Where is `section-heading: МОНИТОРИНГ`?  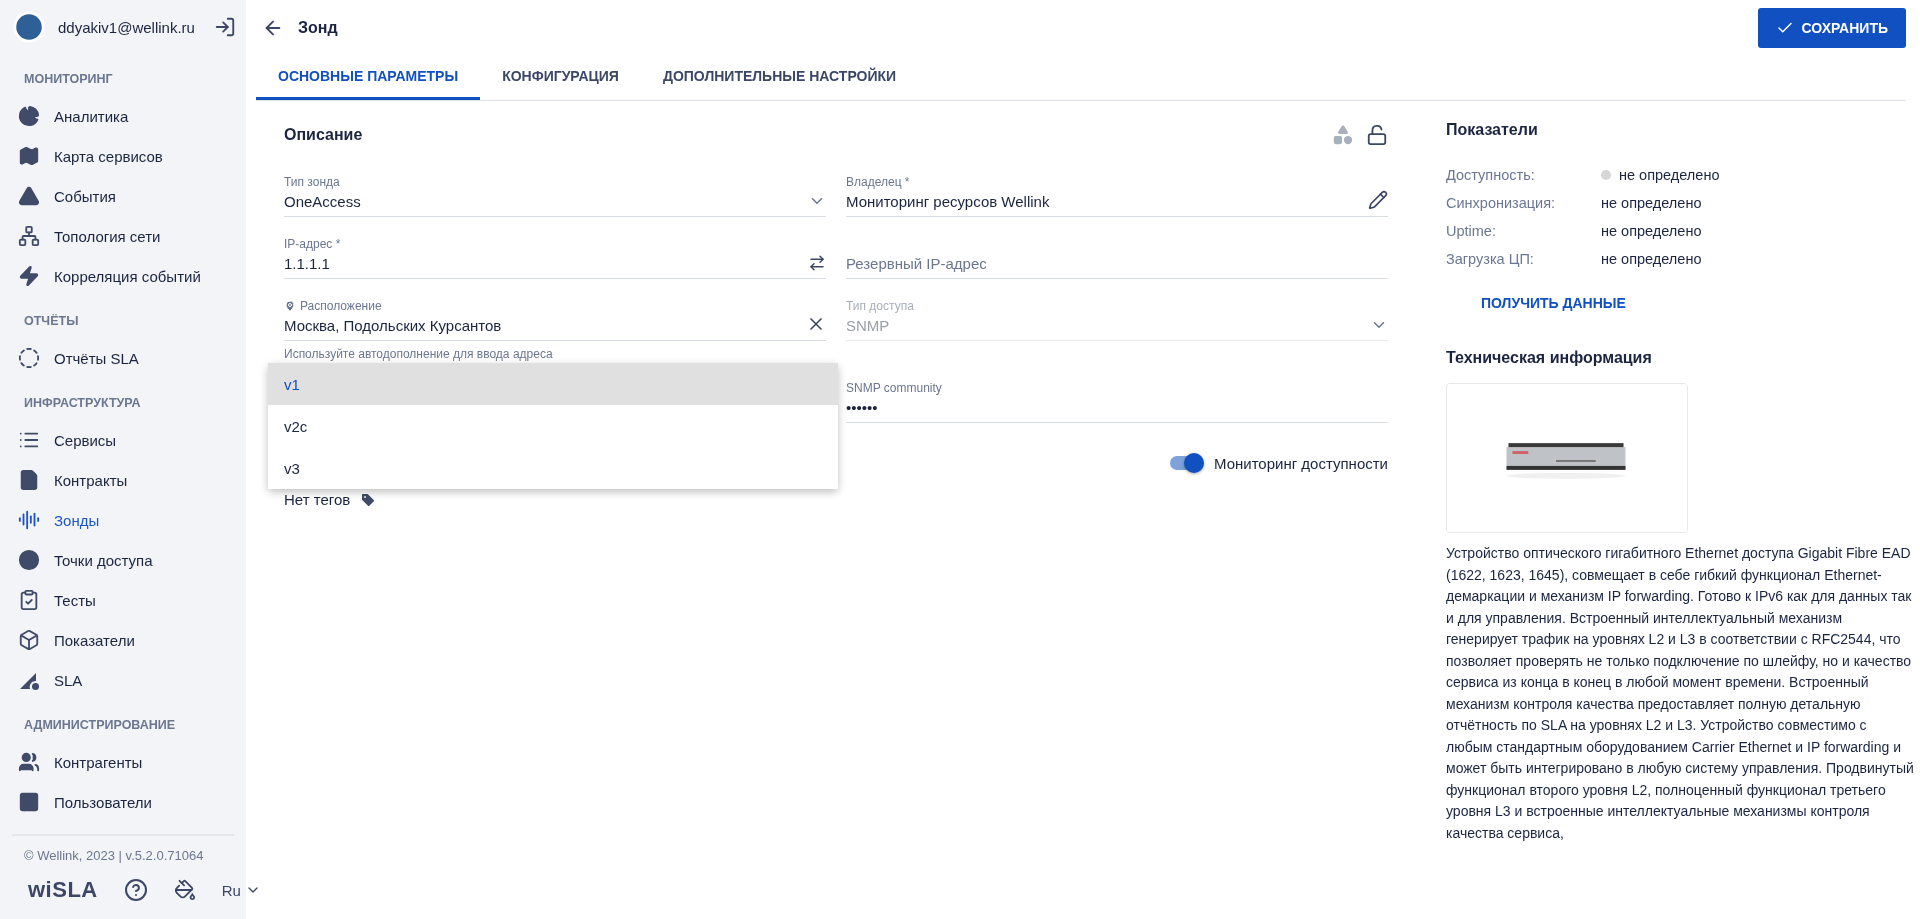
section-heading: МОНИТОРИНГ is located at coordinates (68, 79).